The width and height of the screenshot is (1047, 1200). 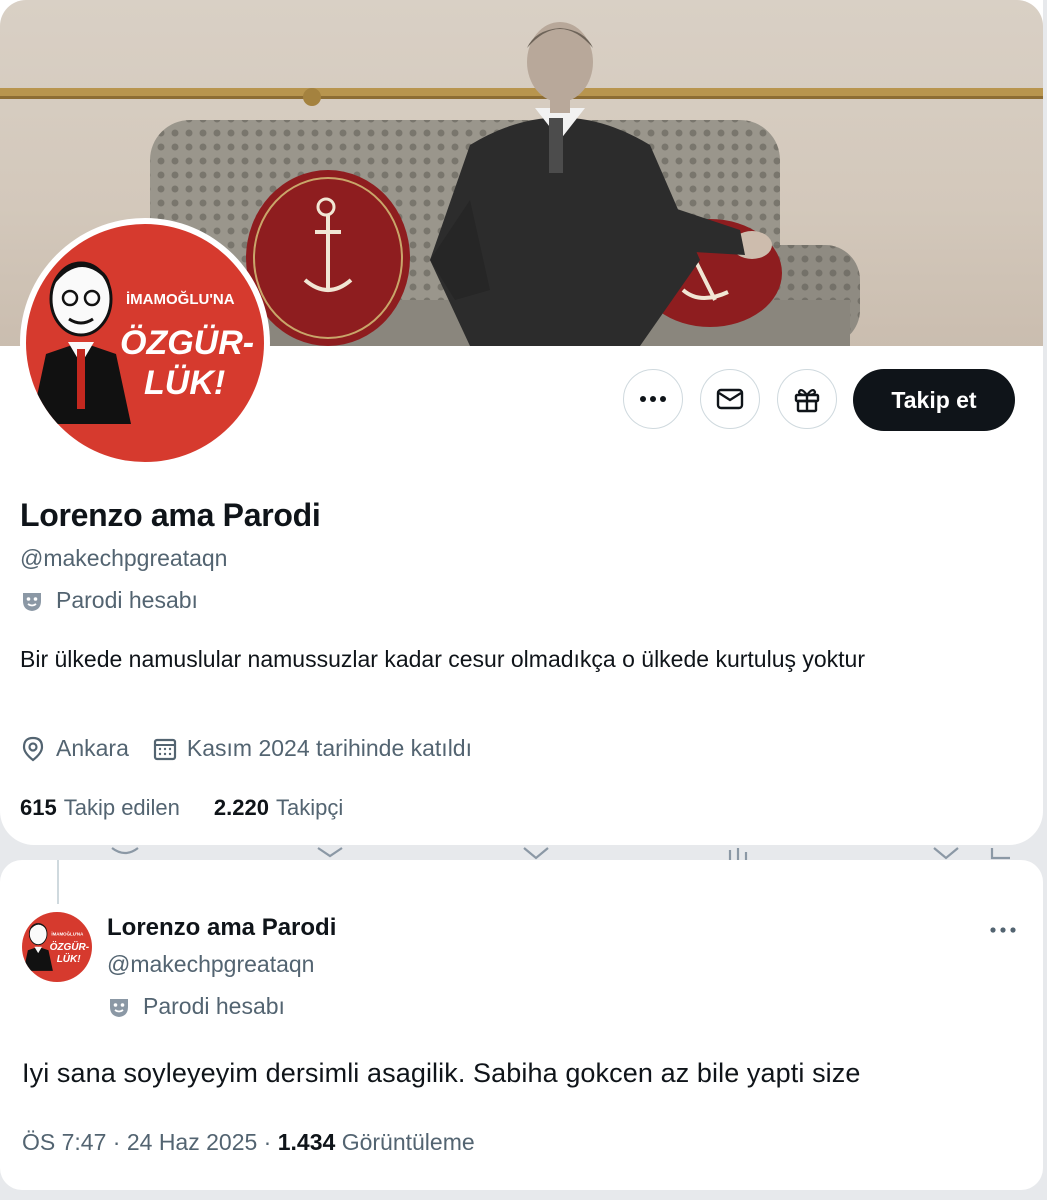 I want to click on location-pin-icon, so click(x=33, y=748).